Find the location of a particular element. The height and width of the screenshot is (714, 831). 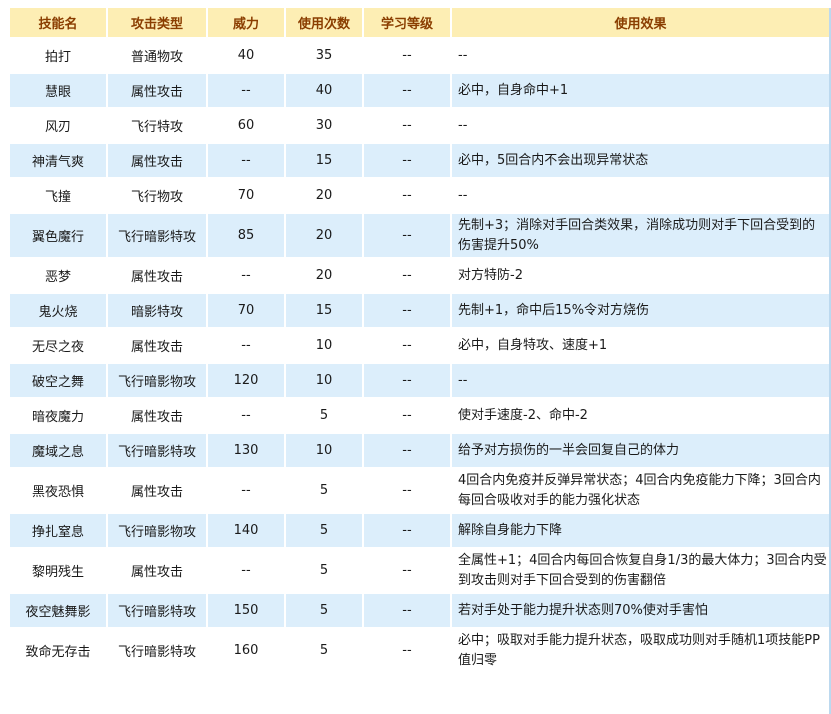

table-row: 鬼火烧 暗影特攻 70 15 -- 先制+1，命中后15%令对方烧伤 is located at coordinates (419, 310).